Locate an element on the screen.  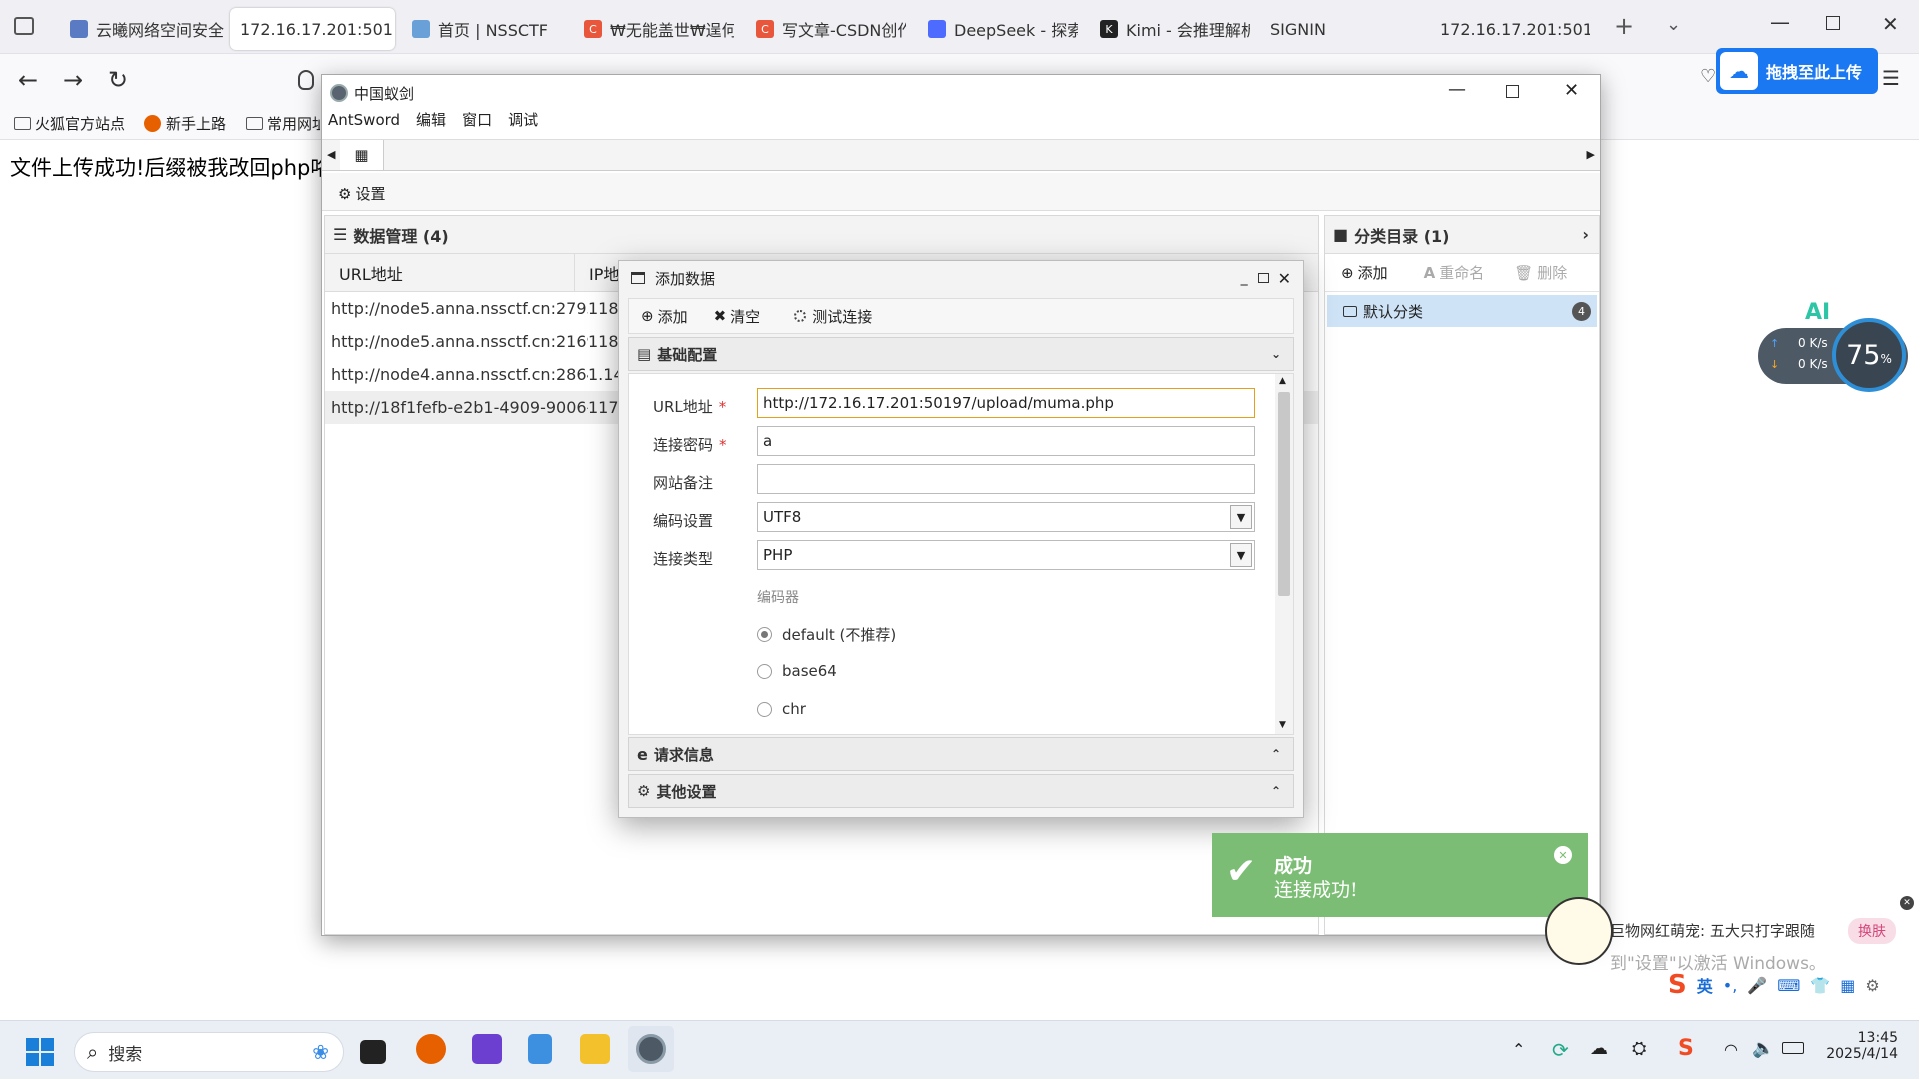
close-tab-icon: ✕ is located at coordinates (394, 29).